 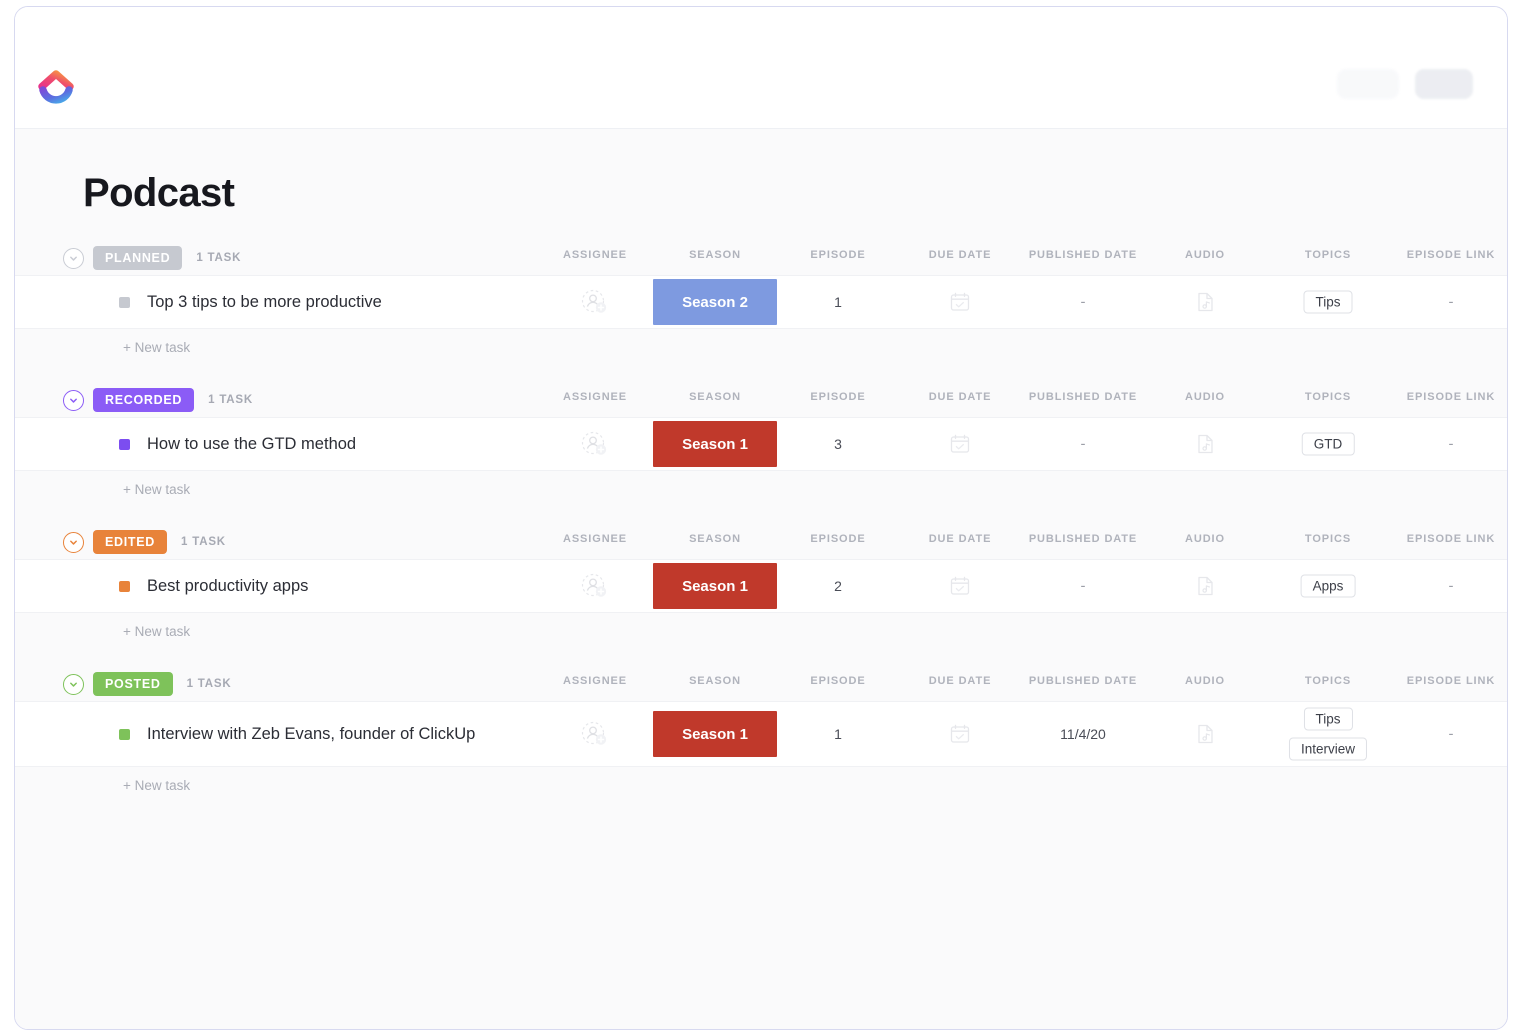 I want to click on topic-tag: Apps, so click(x=1328, y=586).